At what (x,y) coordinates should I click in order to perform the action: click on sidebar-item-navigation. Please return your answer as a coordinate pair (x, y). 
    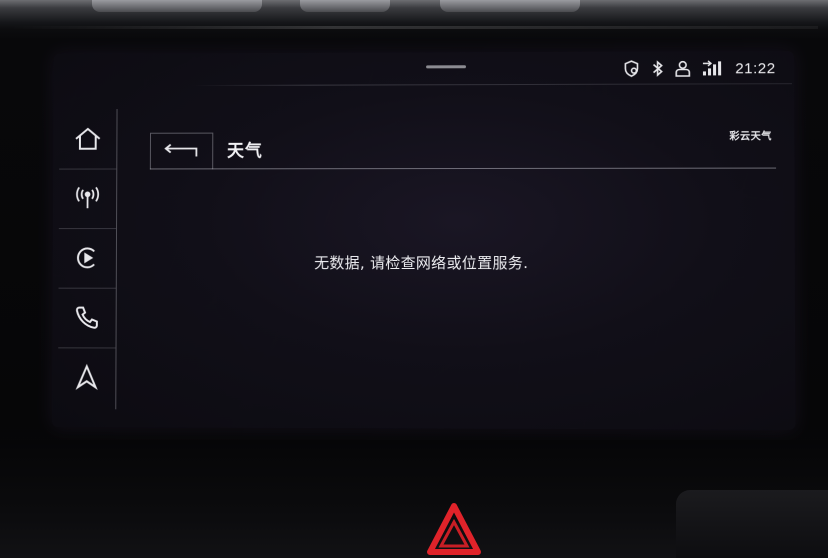
    Looking at the image, I should click on (87, 377).